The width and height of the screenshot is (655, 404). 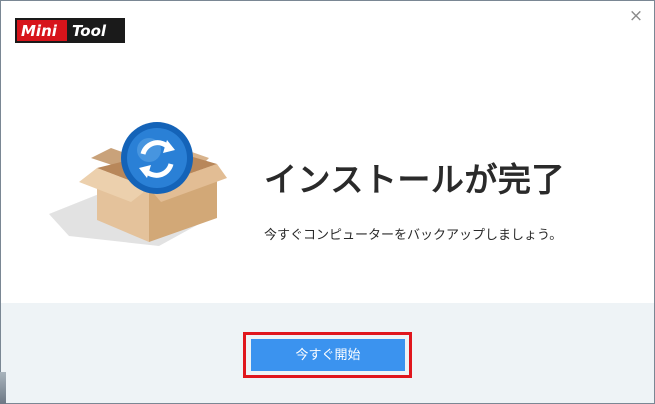 I want to click on subtitle-text: 今すぐコンピューターをバックアップしましょう。, so click(x=413, y=235).